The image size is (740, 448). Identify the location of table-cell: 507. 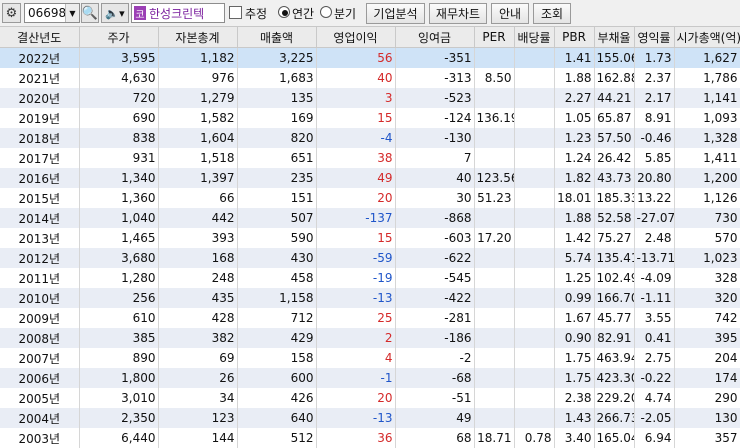
(276, 218).